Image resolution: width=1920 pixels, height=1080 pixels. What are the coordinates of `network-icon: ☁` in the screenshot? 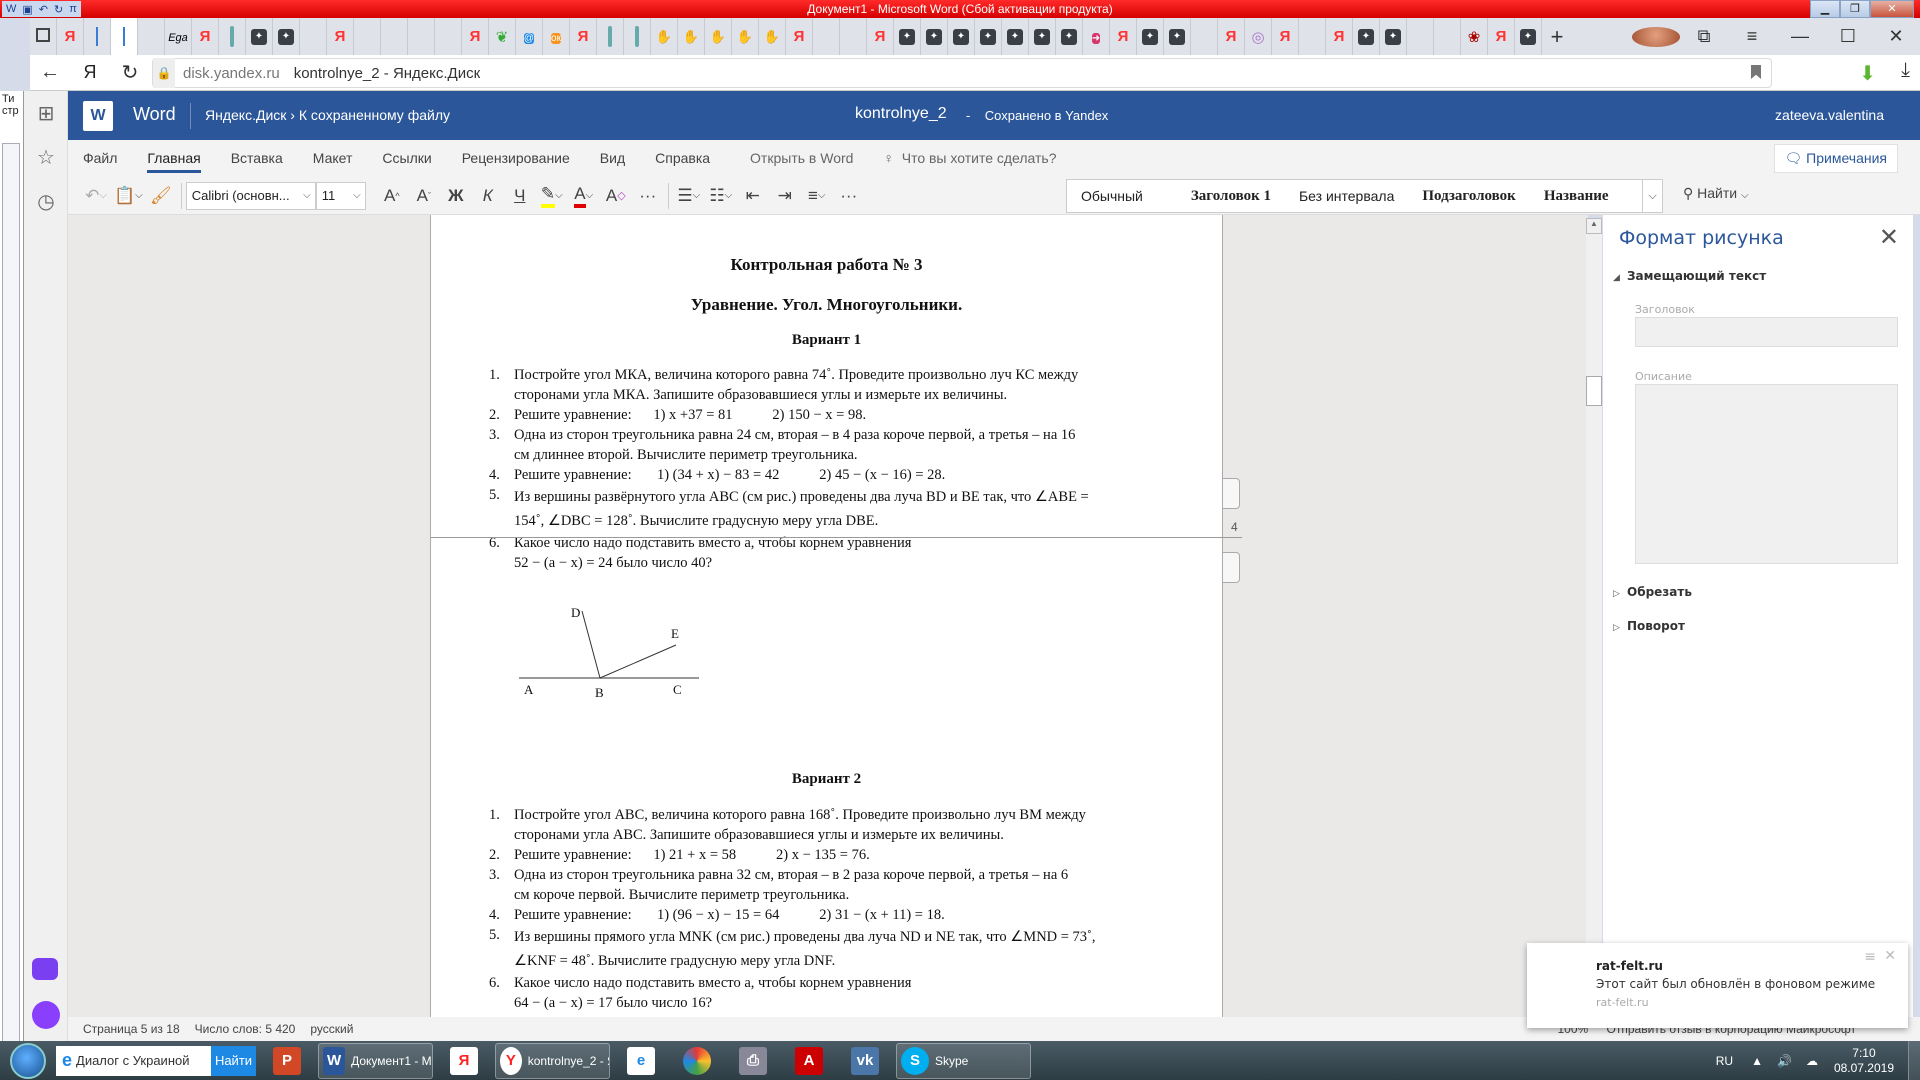 It's located at (1812, 1061).